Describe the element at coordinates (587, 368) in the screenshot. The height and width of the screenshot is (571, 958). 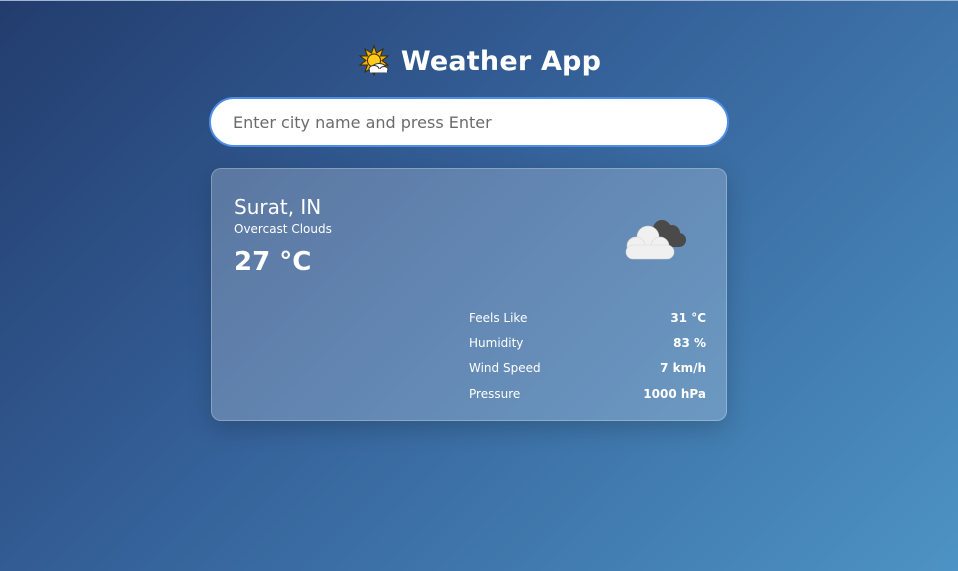
I see `detail-row-wind-speed: Wind Speed 7 km/h` at that location.